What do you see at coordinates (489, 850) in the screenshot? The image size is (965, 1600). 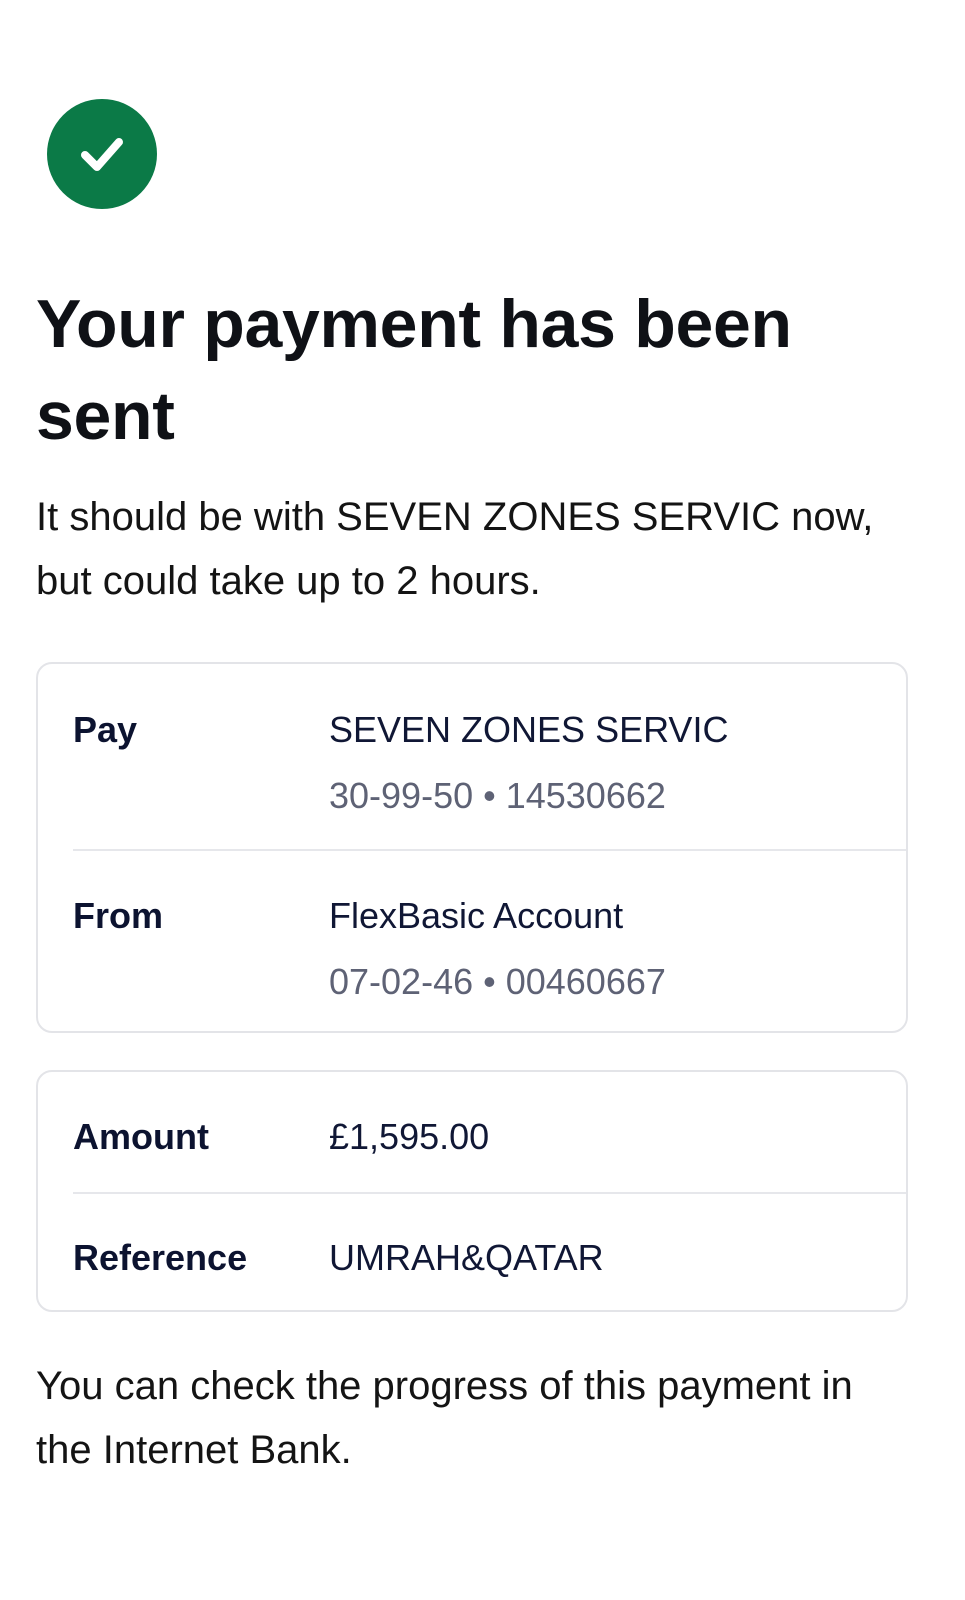 I see `details-divider` at bounding box center [489, 850].